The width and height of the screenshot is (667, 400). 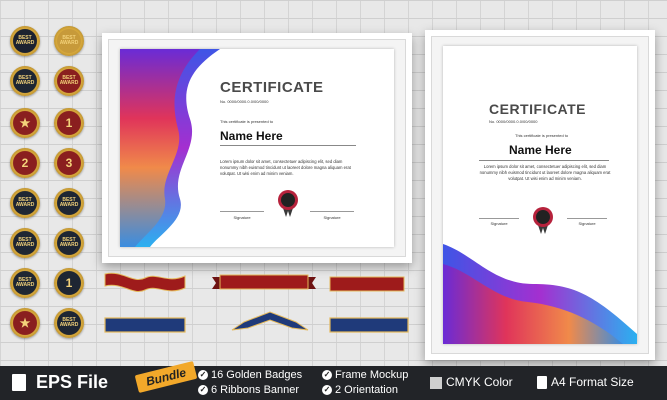 I want to click on best-award-seal-icon, so click(x=288, y=203).